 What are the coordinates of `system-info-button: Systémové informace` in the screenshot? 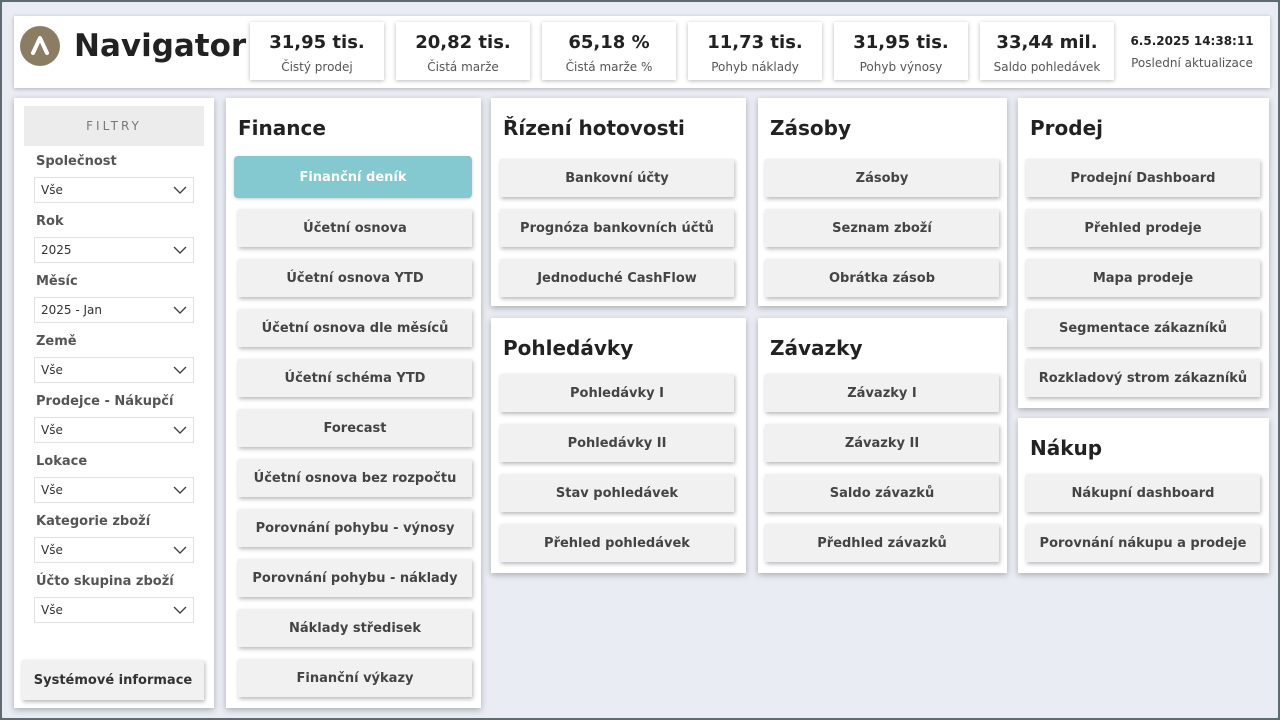 It's located at (113, 680).